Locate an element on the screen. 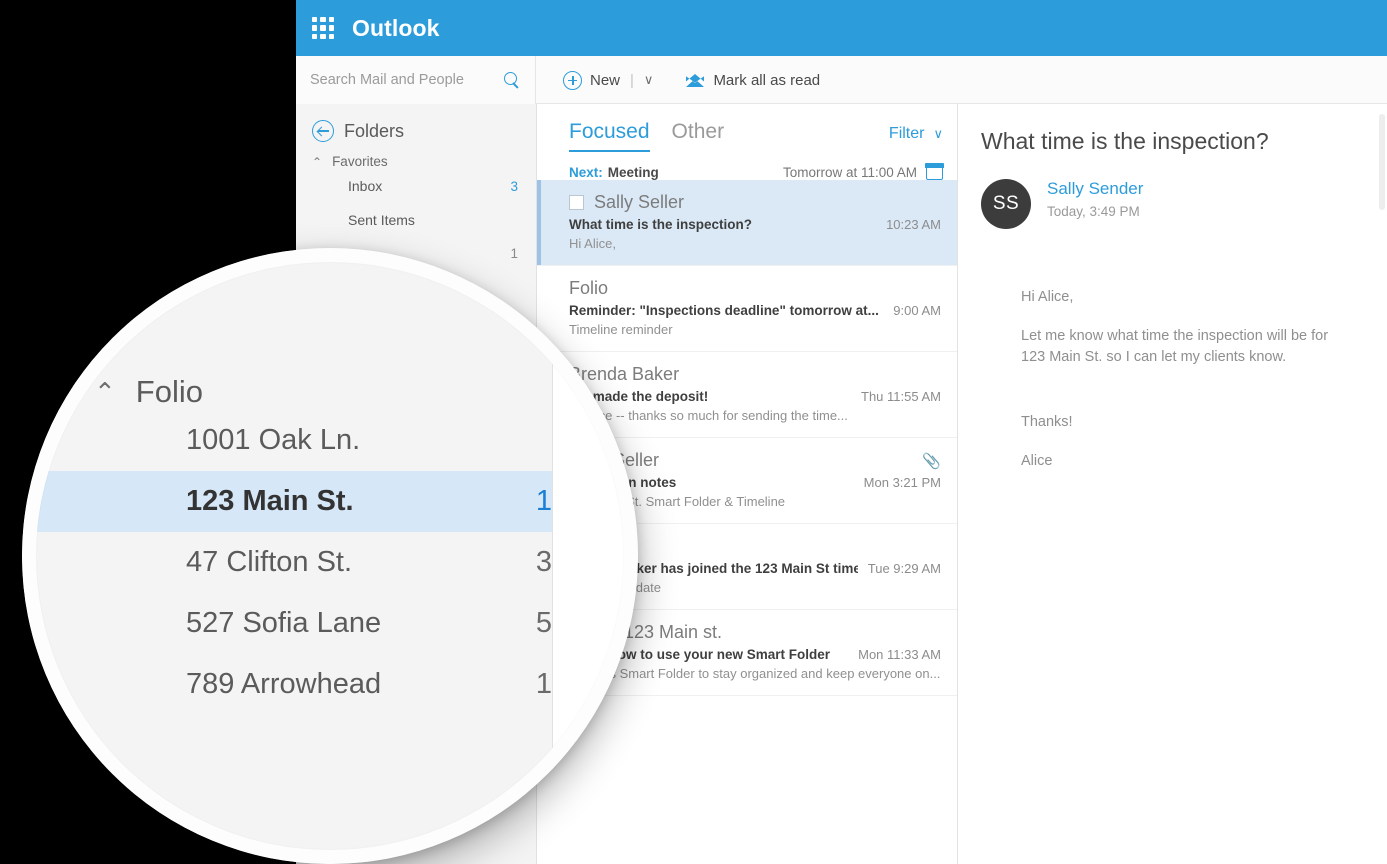  next-event-label: Next: is located at coordinates (586, 172).